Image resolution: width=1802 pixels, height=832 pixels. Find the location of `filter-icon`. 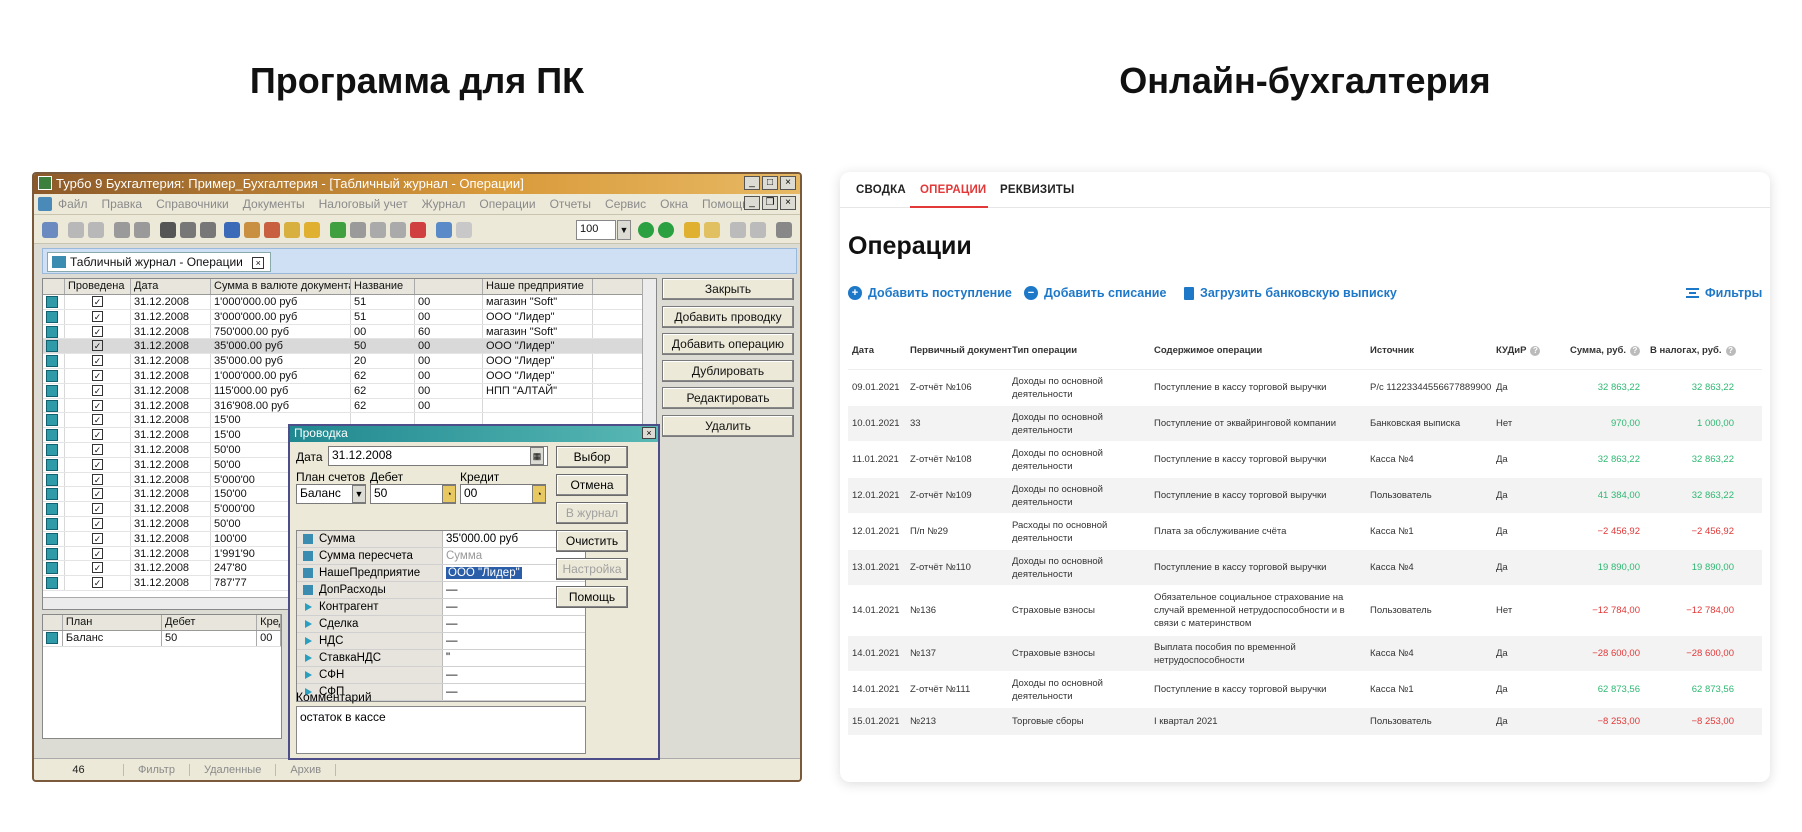

filter-icon is located at coordinates (208, 230).